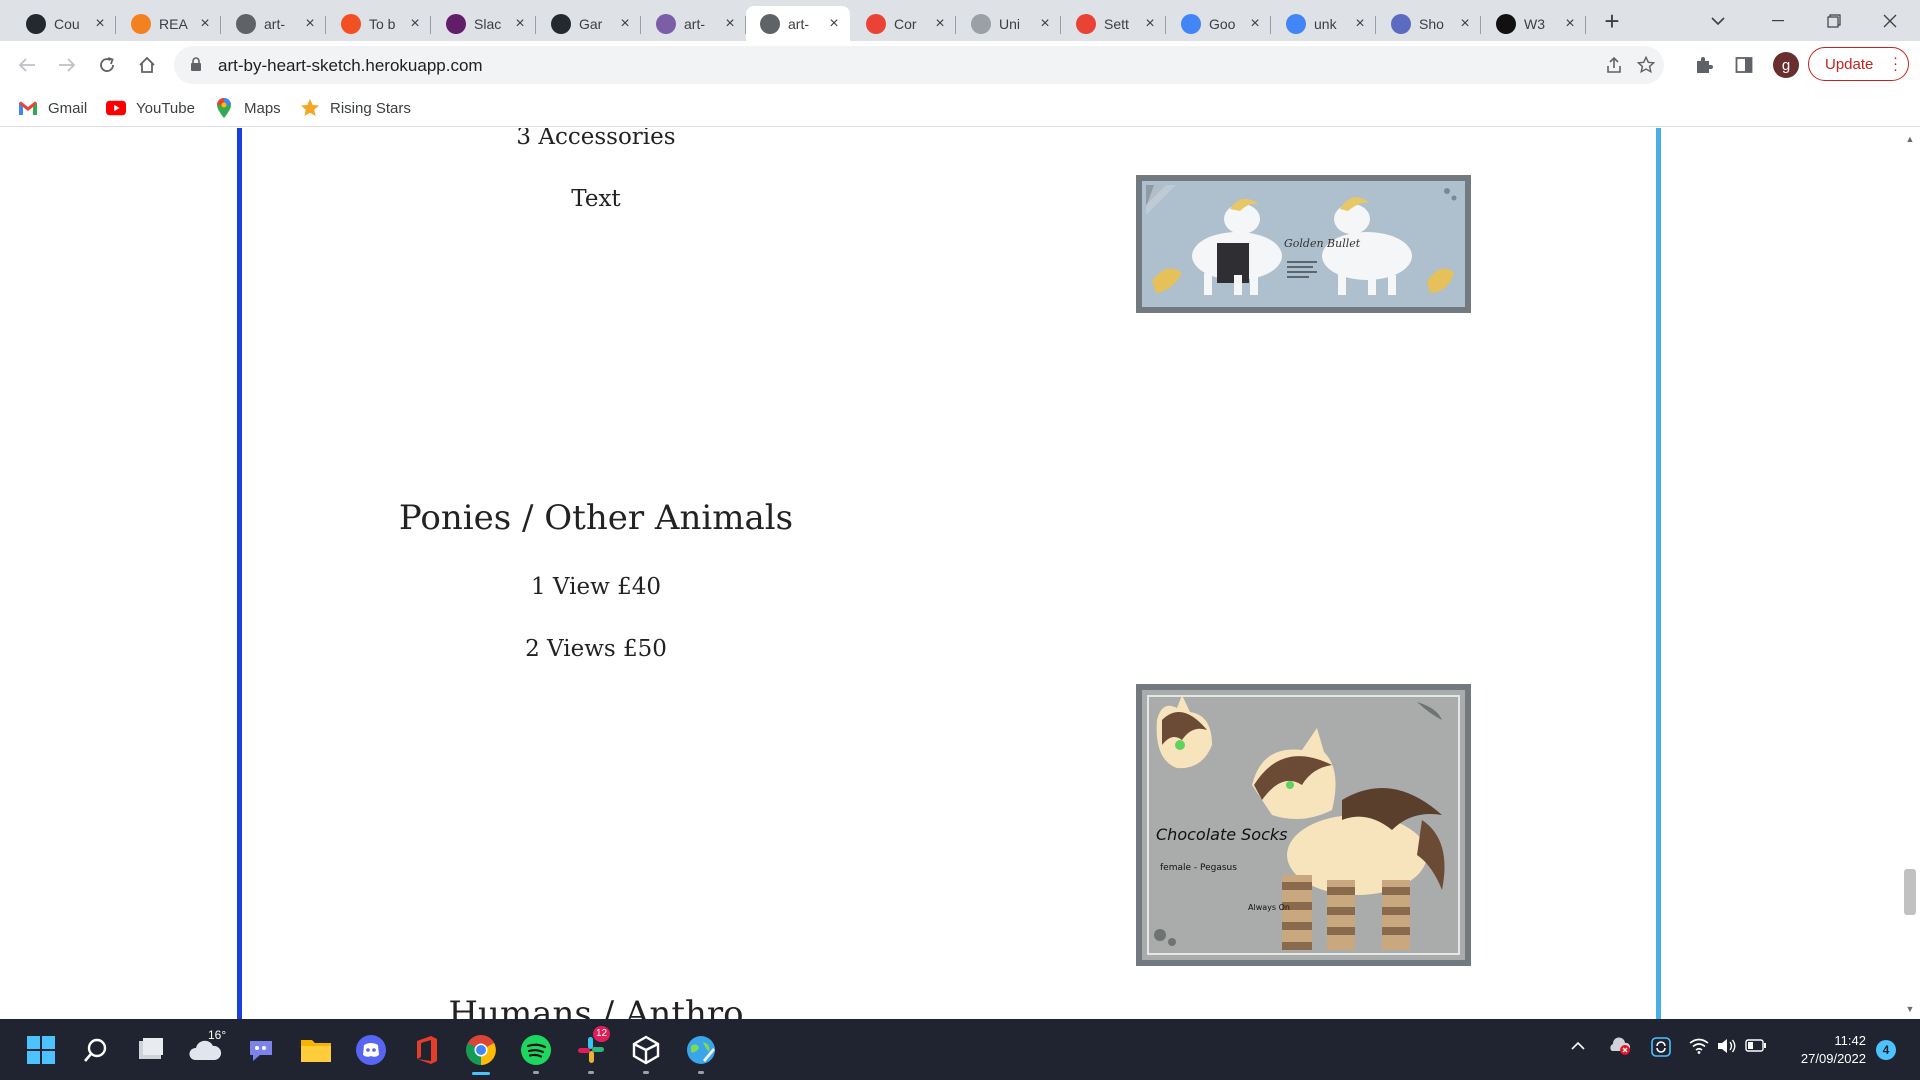  I want to click on price-line-text: Text, so click(596, 199).